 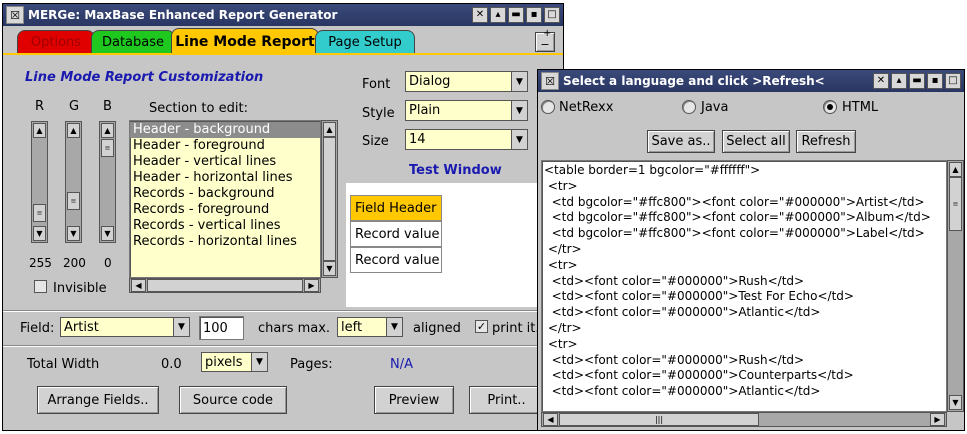 I want to click on list-item: Records - horizontal lines, so click(x=225, y=242).